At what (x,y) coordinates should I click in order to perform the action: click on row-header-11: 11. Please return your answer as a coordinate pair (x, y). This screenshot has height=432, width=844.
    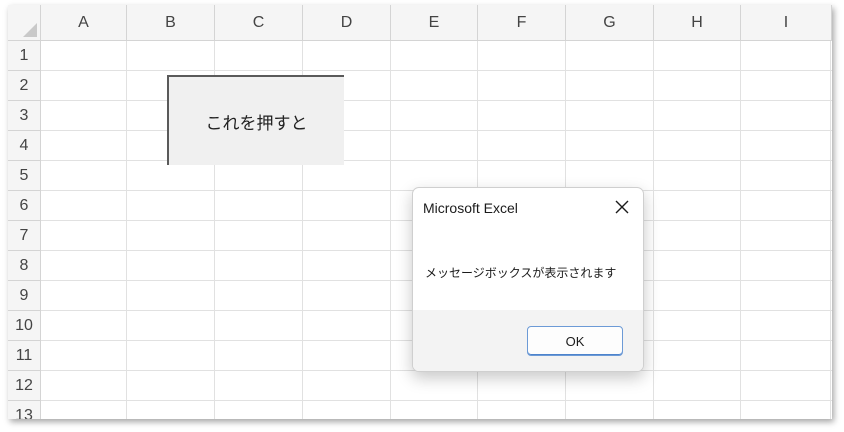
    Looking at the image, I should click on (24, 356).